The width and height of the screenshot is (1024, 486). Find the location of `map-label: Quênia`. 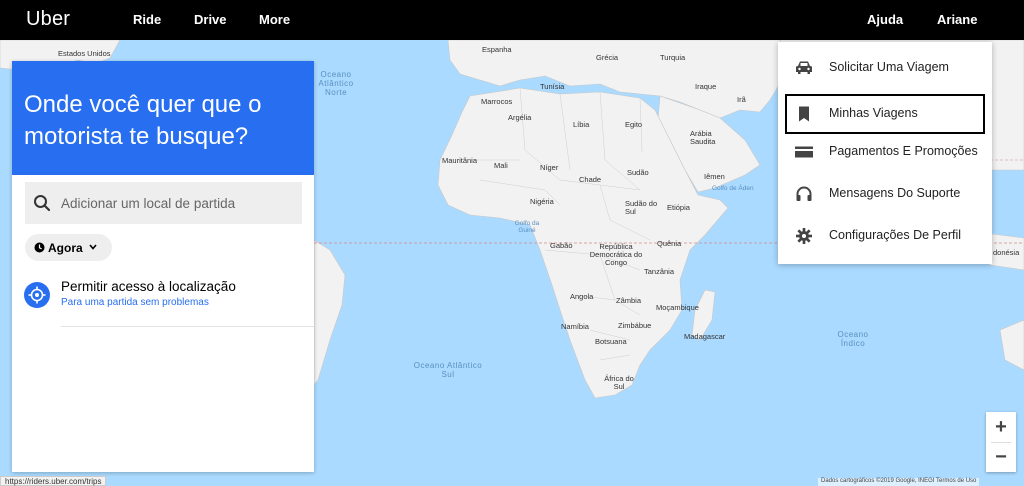

map-label: Quênia is located at coordinates (669, 243).